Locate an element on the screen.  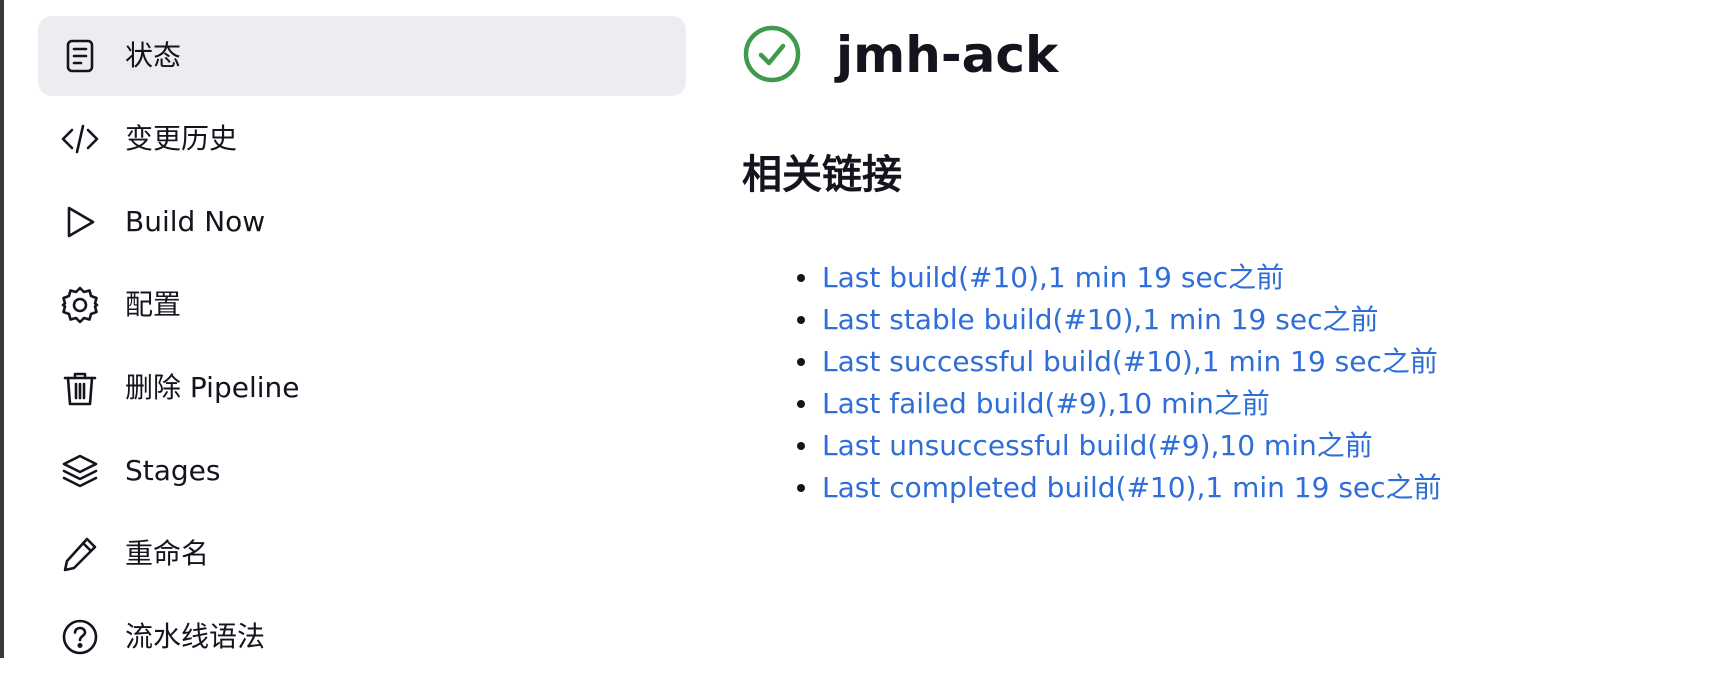
link-last-stable-build: Last stable build(#10),1 min 19 sec之前 is located at coordinates (1100, 319).